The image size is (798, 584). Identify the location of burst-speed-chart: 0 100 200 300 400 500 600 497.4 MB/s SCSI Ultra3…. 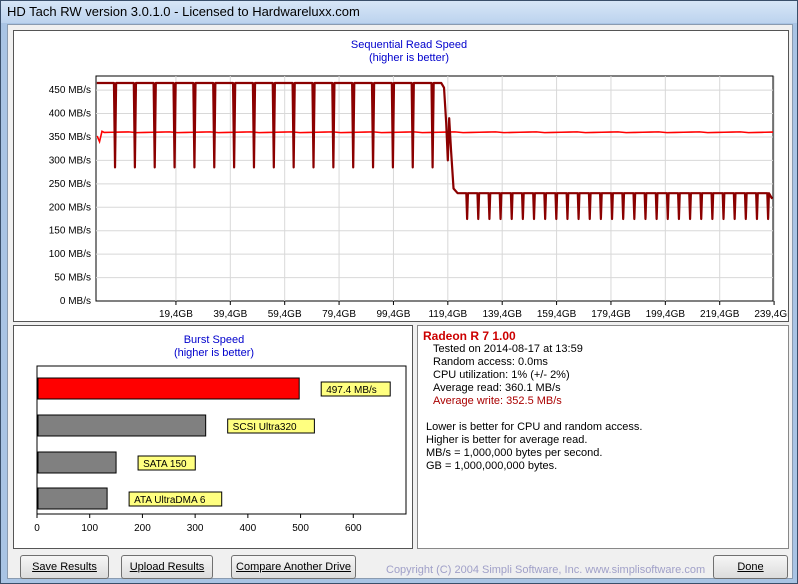
(220, 449).